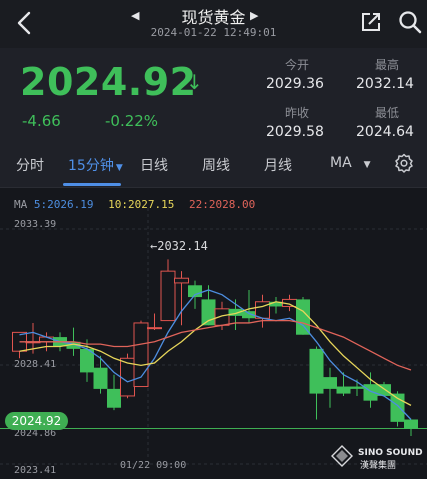  I want to click on logo-mark-icon, so click(342, 456).